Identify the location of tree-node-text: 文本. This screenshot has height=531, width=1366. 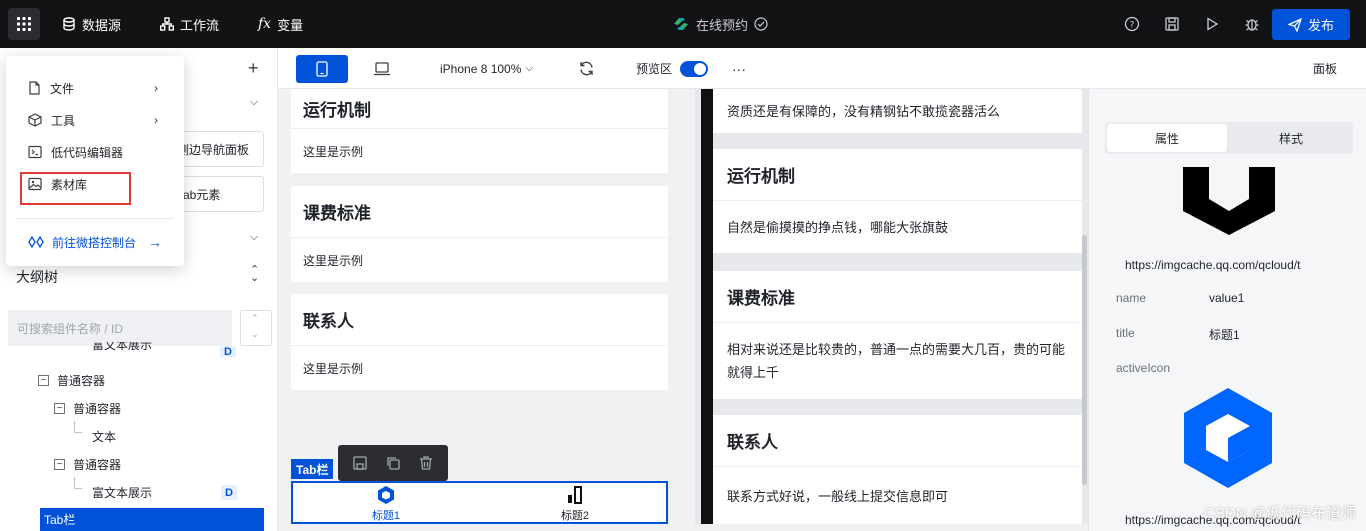
(104, 436).